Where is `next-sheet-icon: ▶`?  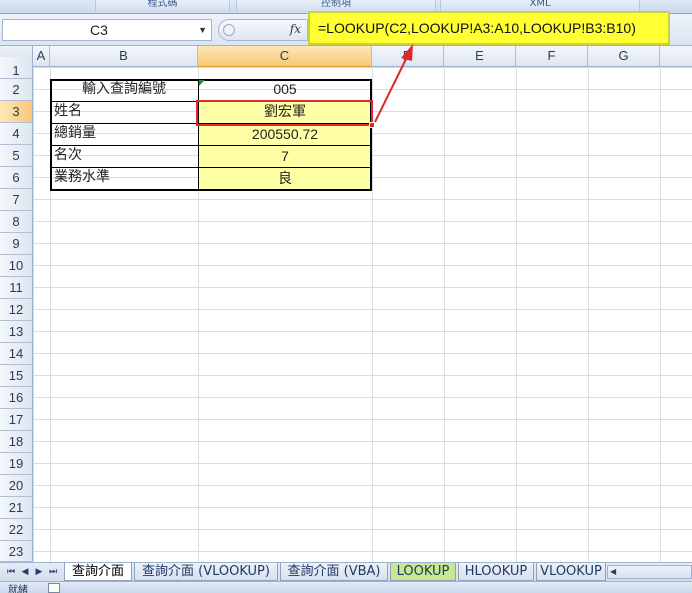 next-sheet-icon: ▶ is located at coordinates (39, 572).